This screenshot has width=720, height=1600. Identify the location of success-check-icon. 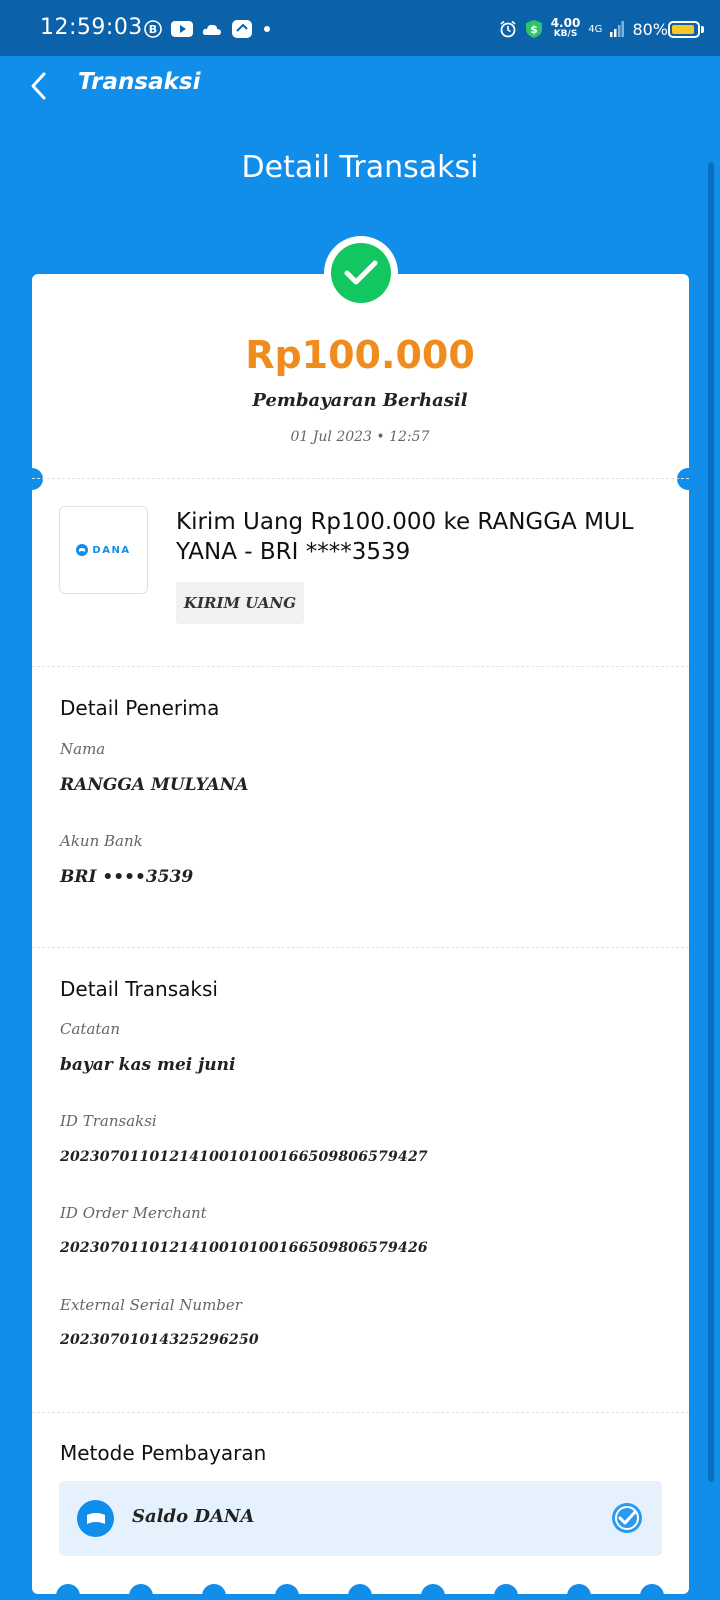
(361, 273).